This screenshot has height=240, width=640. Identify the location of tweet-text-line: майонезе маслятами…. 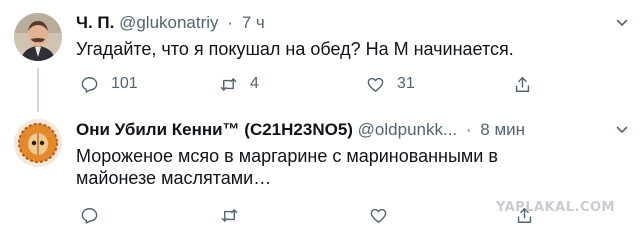
(174, 178).